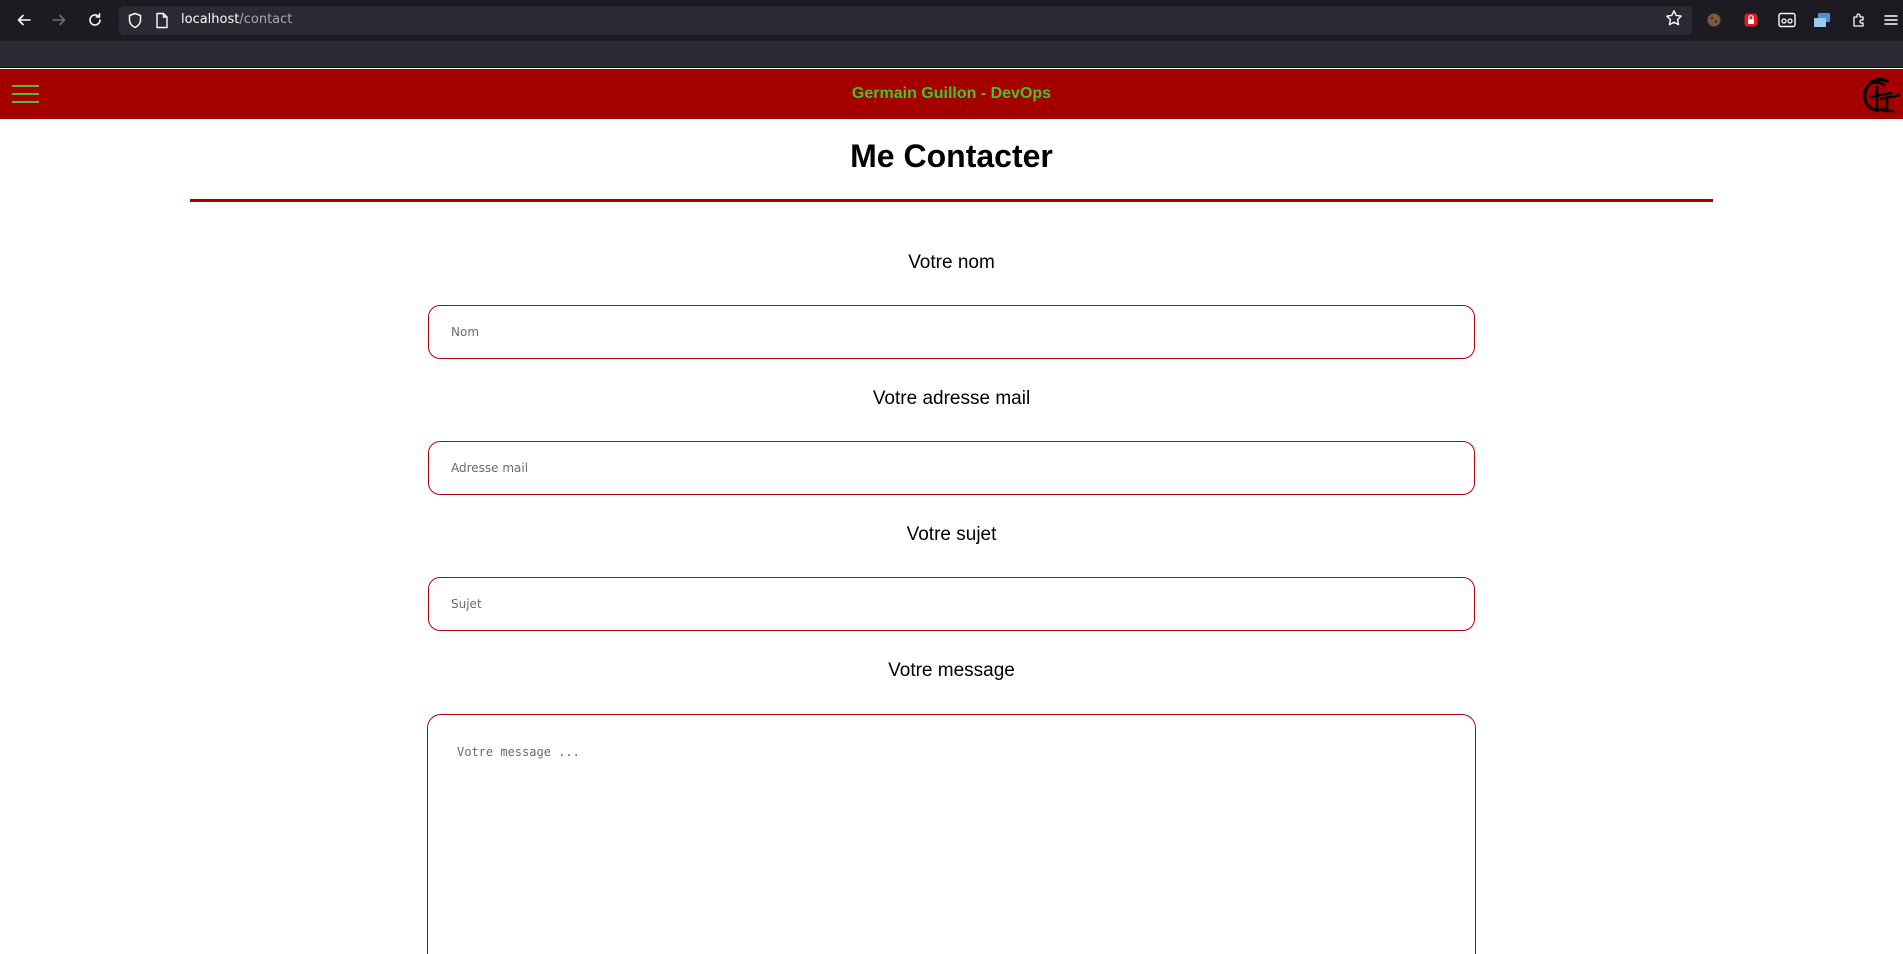 Image resolution: width=1903 pixels, height=954 pixels. Describe the element at coordinates (25, 94) in the screenshot. I see `hamburger-menu-icon` at that location.